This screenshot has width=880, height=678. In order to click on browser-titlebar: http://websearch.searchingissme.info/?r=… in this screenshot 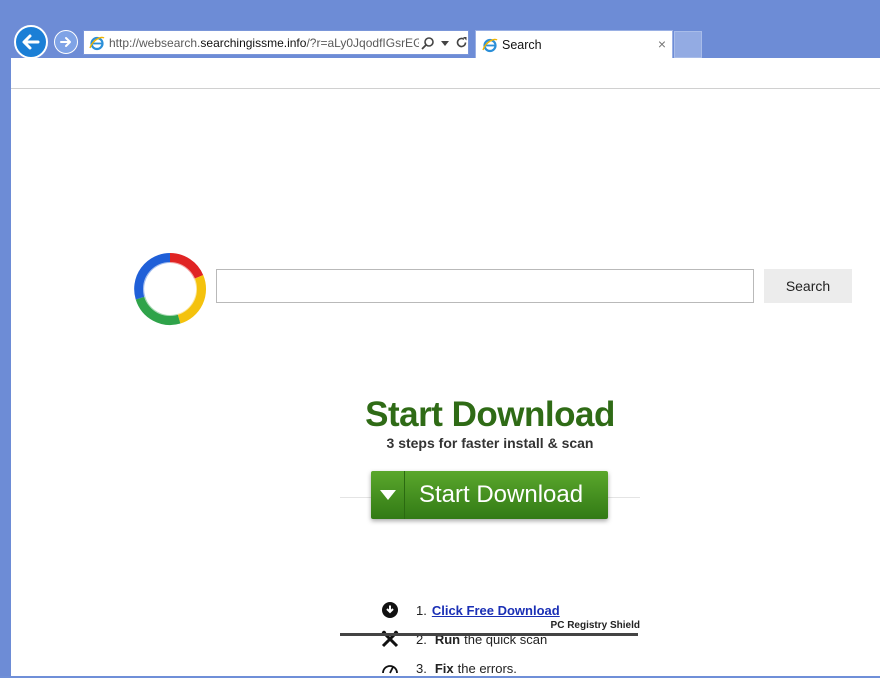, I will do `click(440, 29)`.